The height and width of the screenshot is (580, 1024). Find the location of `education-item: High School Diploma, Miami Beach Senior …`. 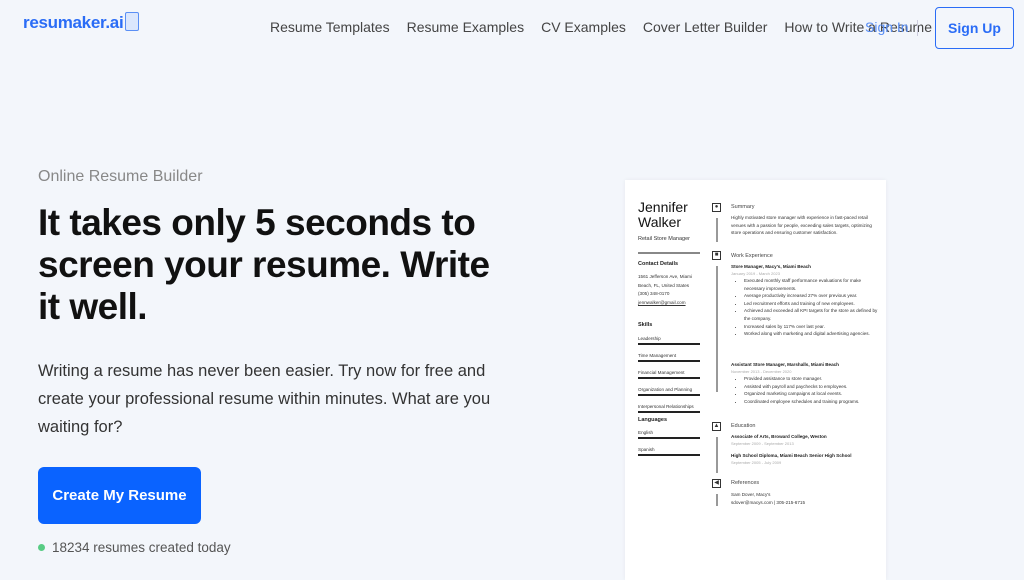

education-item: High School Diploma, Miami Beach Senior … is located at coordinates (791, 455).